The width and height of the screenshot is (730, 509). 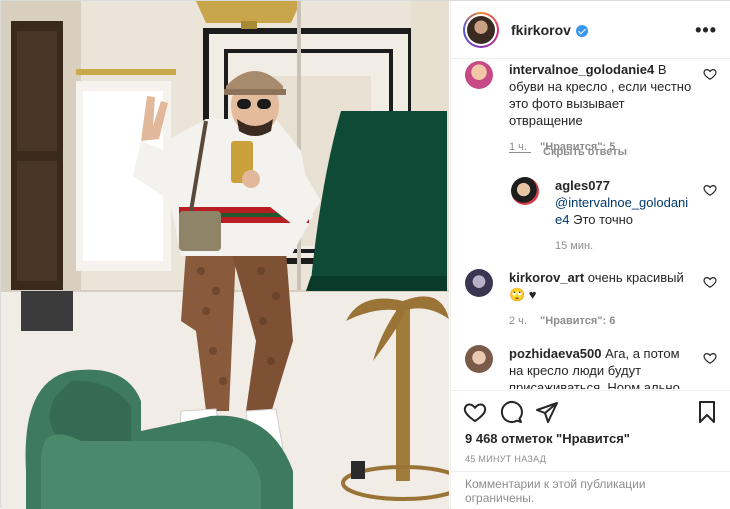 I want to click on post-actions: 9 468 отметок "Нравится" 45 МИНУТ НАЗАД, so click(x=590, y=427).